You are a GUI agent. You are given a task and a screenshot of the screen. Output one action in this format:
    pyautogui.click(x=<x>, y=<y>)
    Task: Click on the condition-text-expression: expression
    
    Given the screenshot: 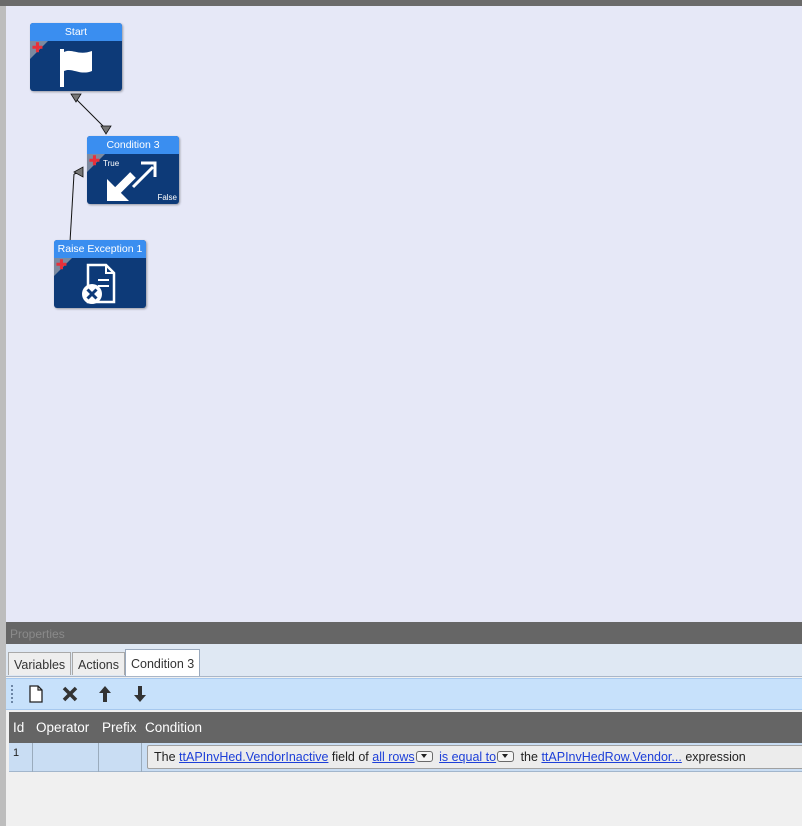 What is the action you would take?
    pyautogui.click(x=715, y=757)
    